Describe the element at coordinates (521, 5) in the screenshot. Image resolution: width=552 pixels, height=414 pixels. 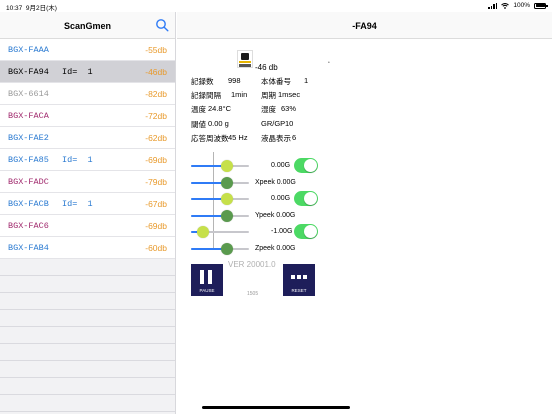
I see `battery-percent: 100%` at that location.